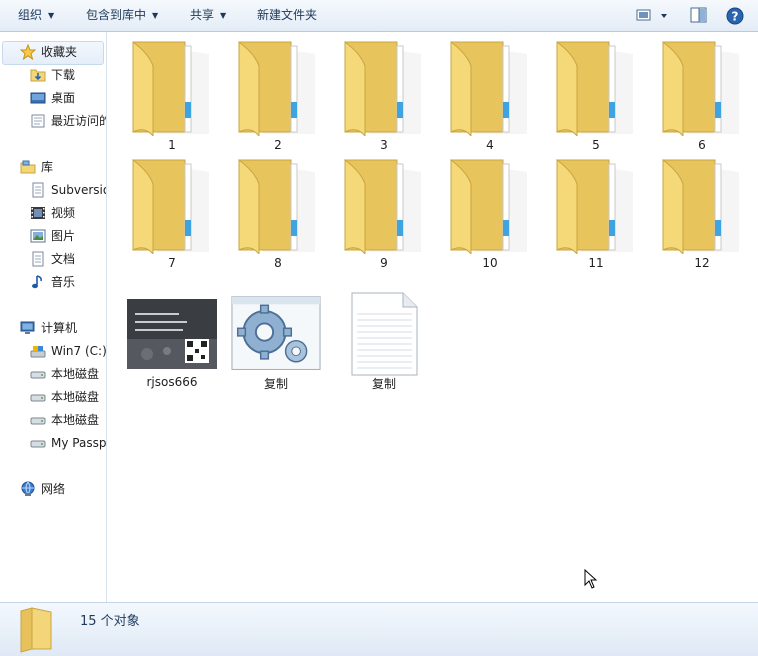  Describe the element at coordinates (63, 98) in the screenshot. I see `nav-desktop-label: 桌面` at that location.